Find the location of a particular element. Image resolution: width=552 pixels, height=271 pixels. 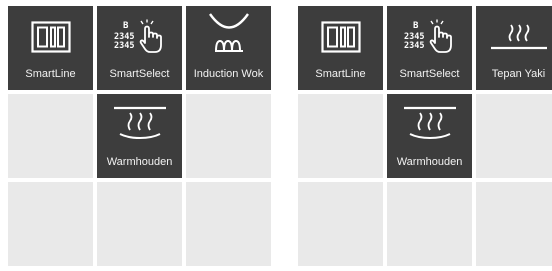

tile-label: Induction Wok is located at coordinates (228, 74).